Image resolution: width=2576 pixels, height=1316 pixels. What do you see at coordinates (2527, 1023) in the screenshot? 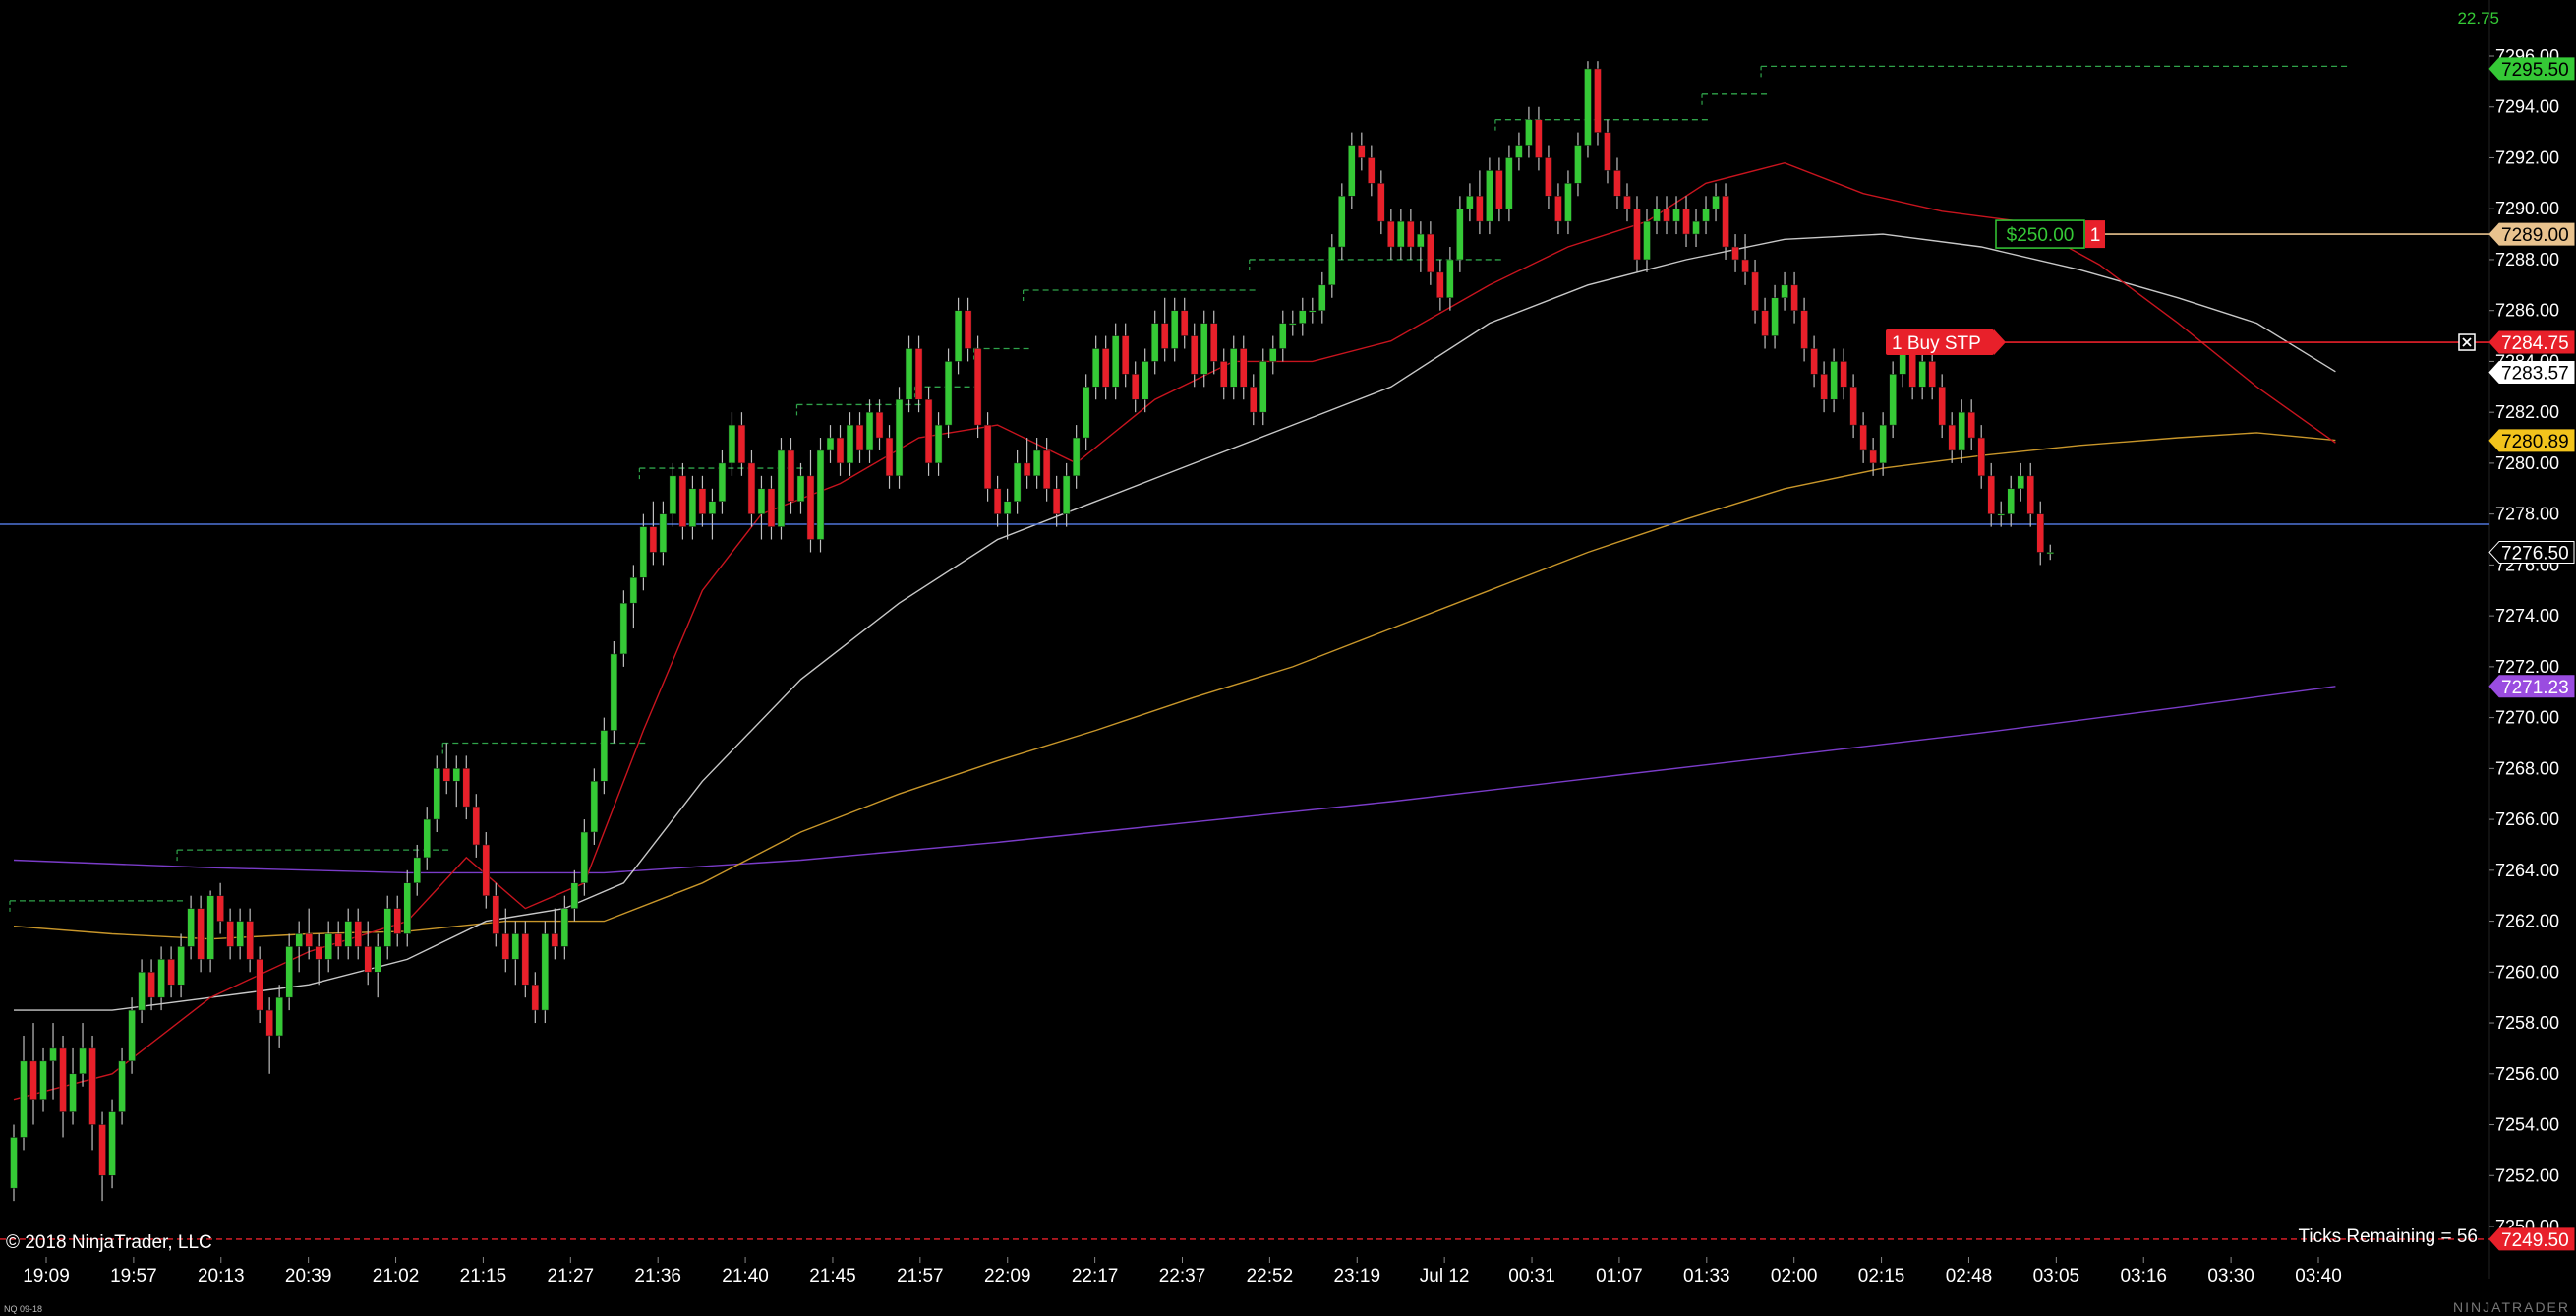
I see `y-tick-label: 7258.00` at bounding box center [2527, 1023].